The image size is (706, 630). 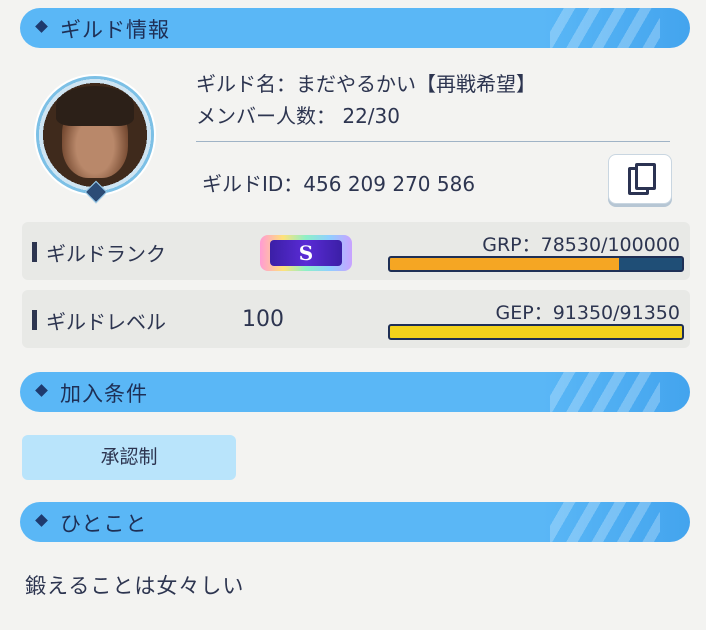 What do you see at coordinates (298, 116) in the screenshot?
I see `member-count: メンバー人数： 22/30` at bounding box center [298, 116].